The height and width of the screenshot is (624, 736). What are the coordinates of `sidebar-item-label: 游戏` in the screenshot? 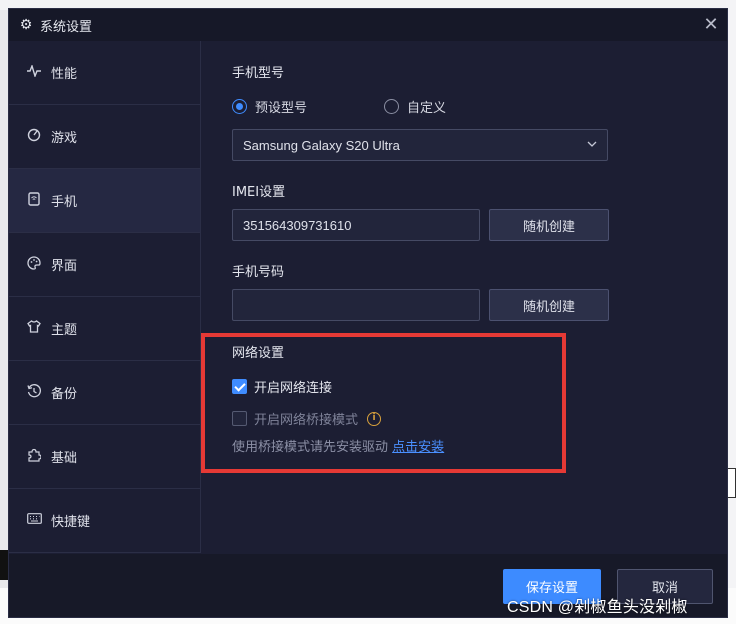 It's located at (64, 138).